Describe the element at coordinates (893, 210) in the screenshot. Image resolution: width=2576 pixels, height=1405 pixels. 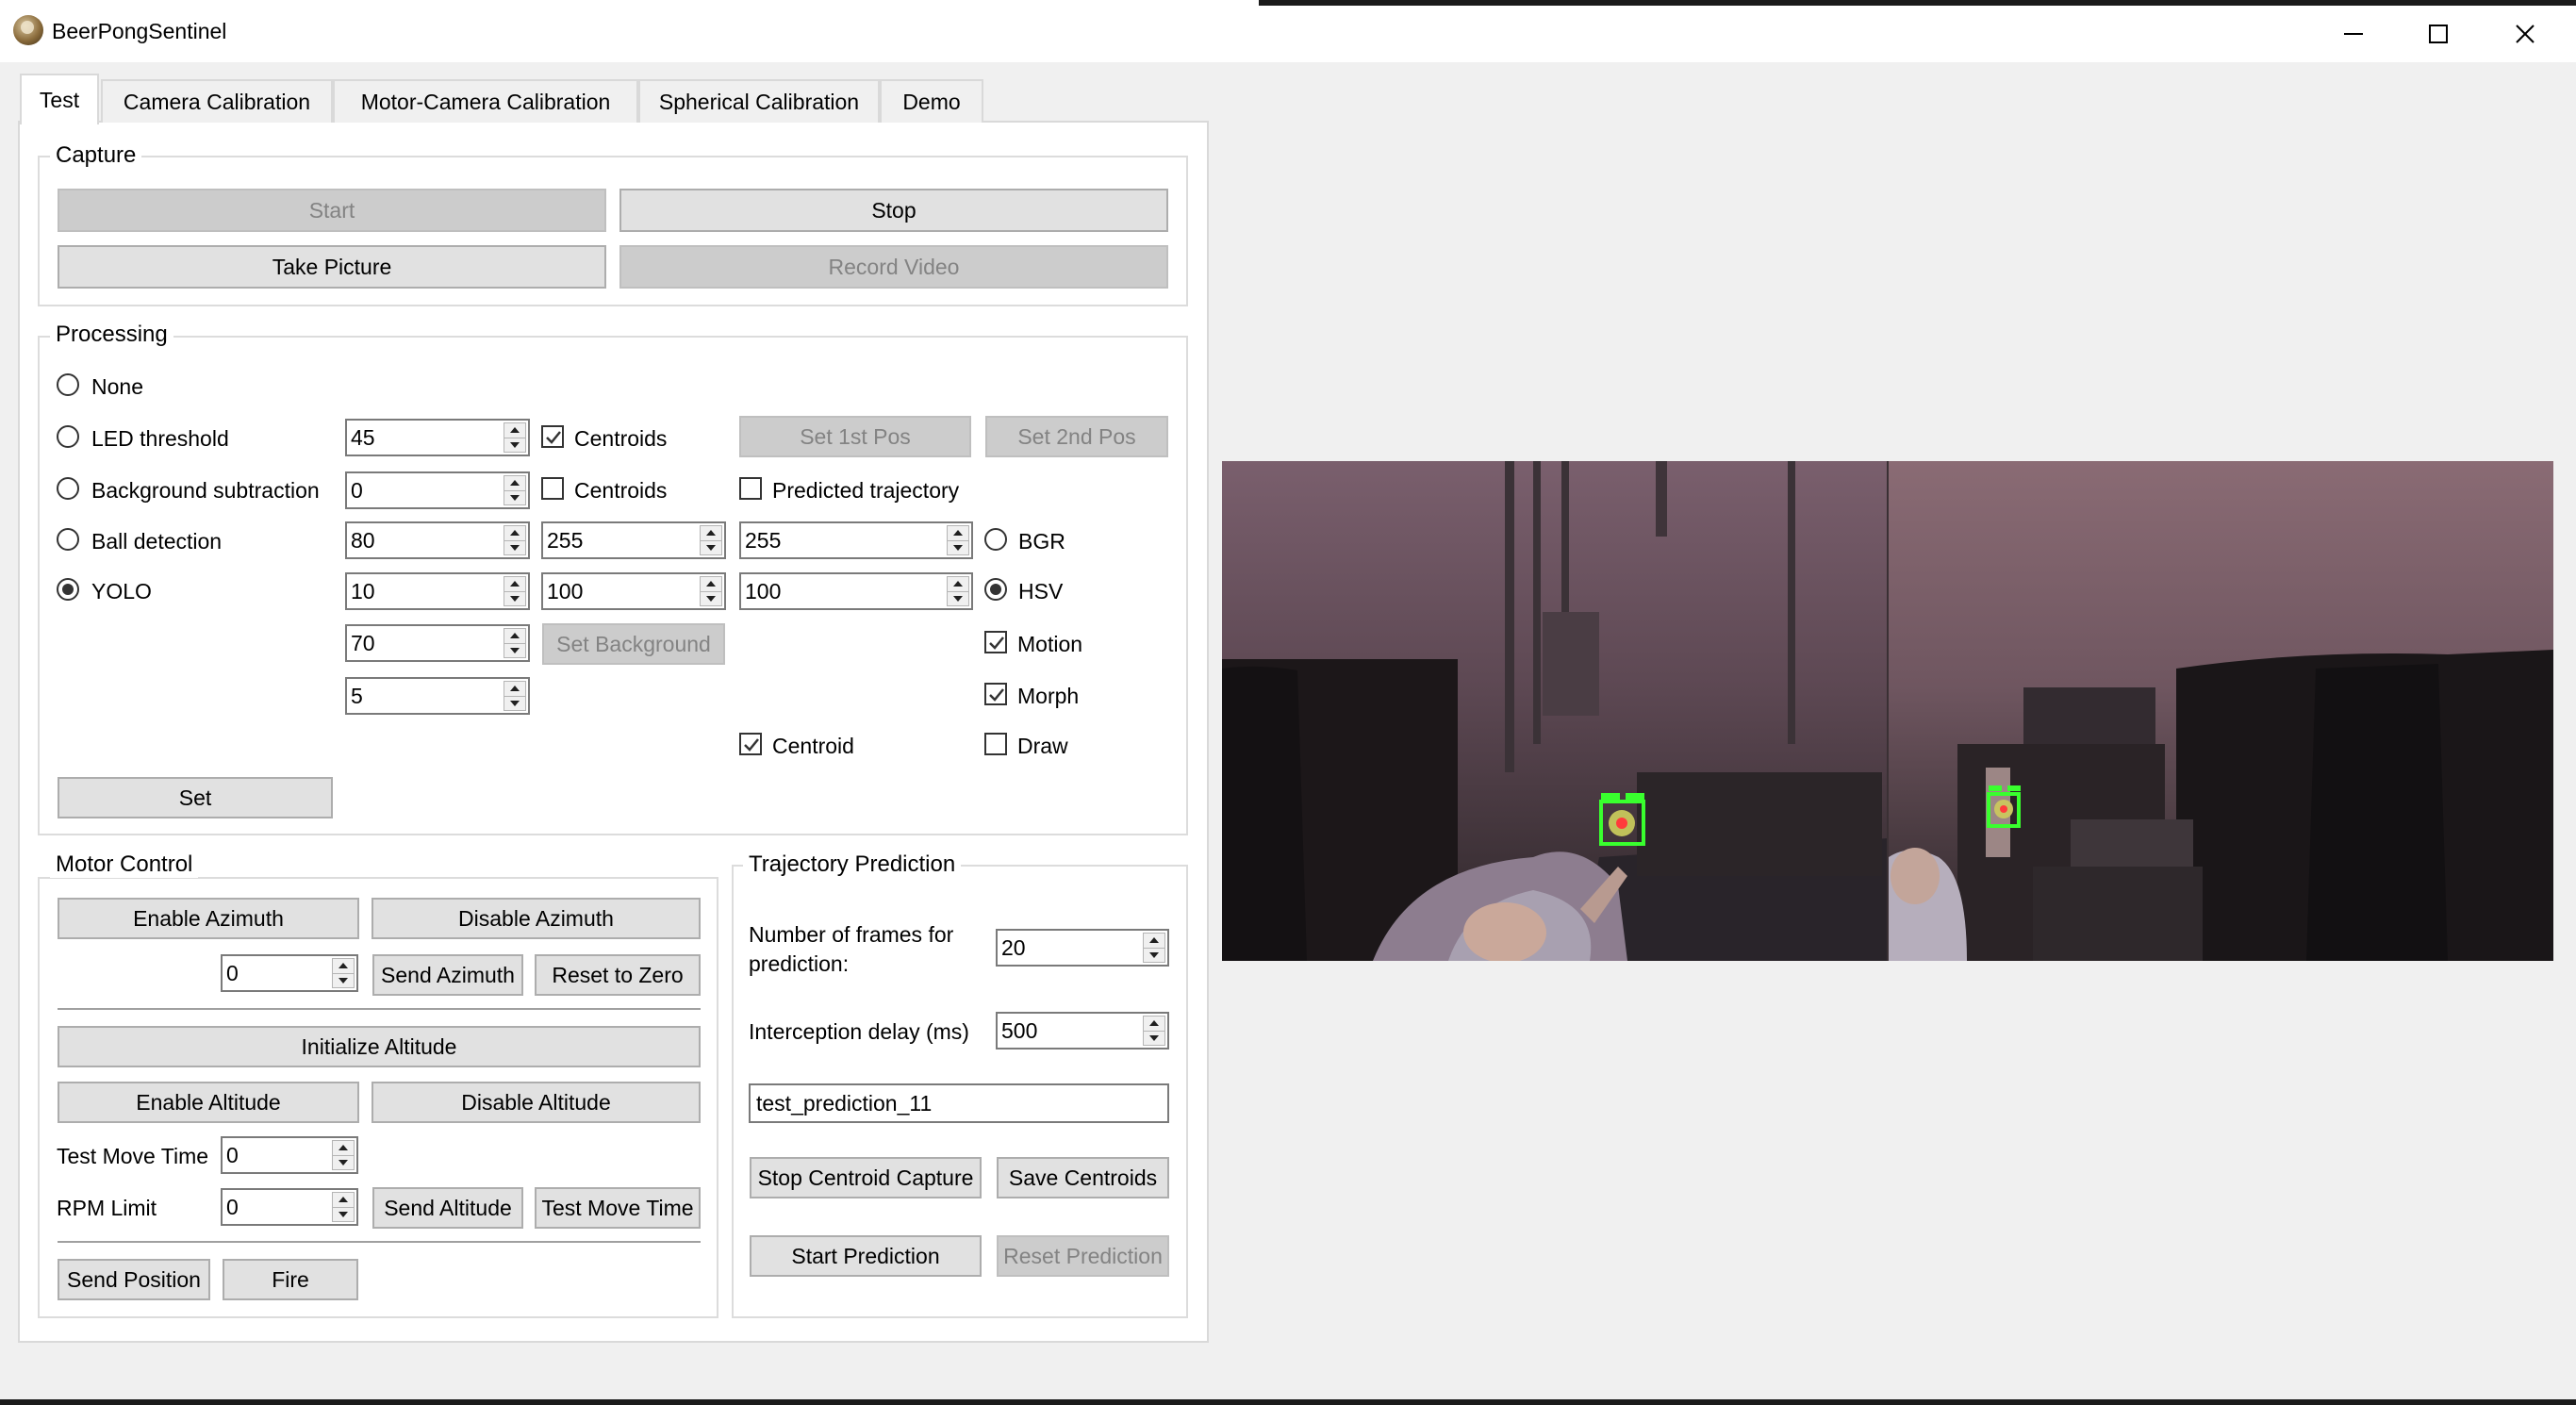
I see `stop-button: Stop` at that location.